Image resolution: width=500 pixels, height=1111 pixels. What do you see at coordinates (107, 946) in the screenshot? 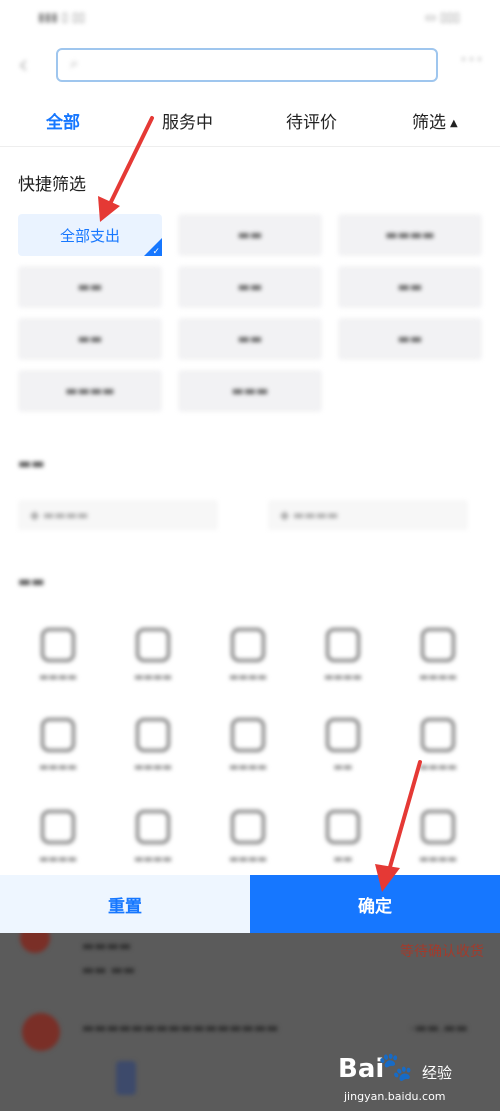
I see `order-title: ▬▬▬▬` at bounding box center [107, 946].